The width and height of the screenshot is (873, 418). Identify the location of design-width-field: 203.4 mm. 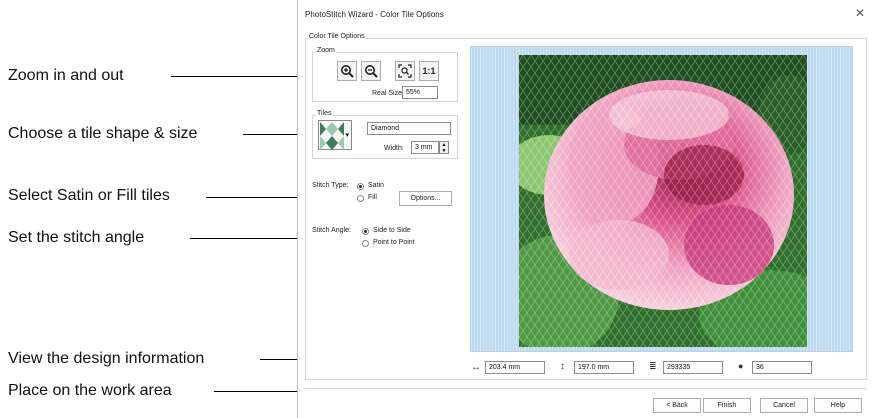
(515, 367).